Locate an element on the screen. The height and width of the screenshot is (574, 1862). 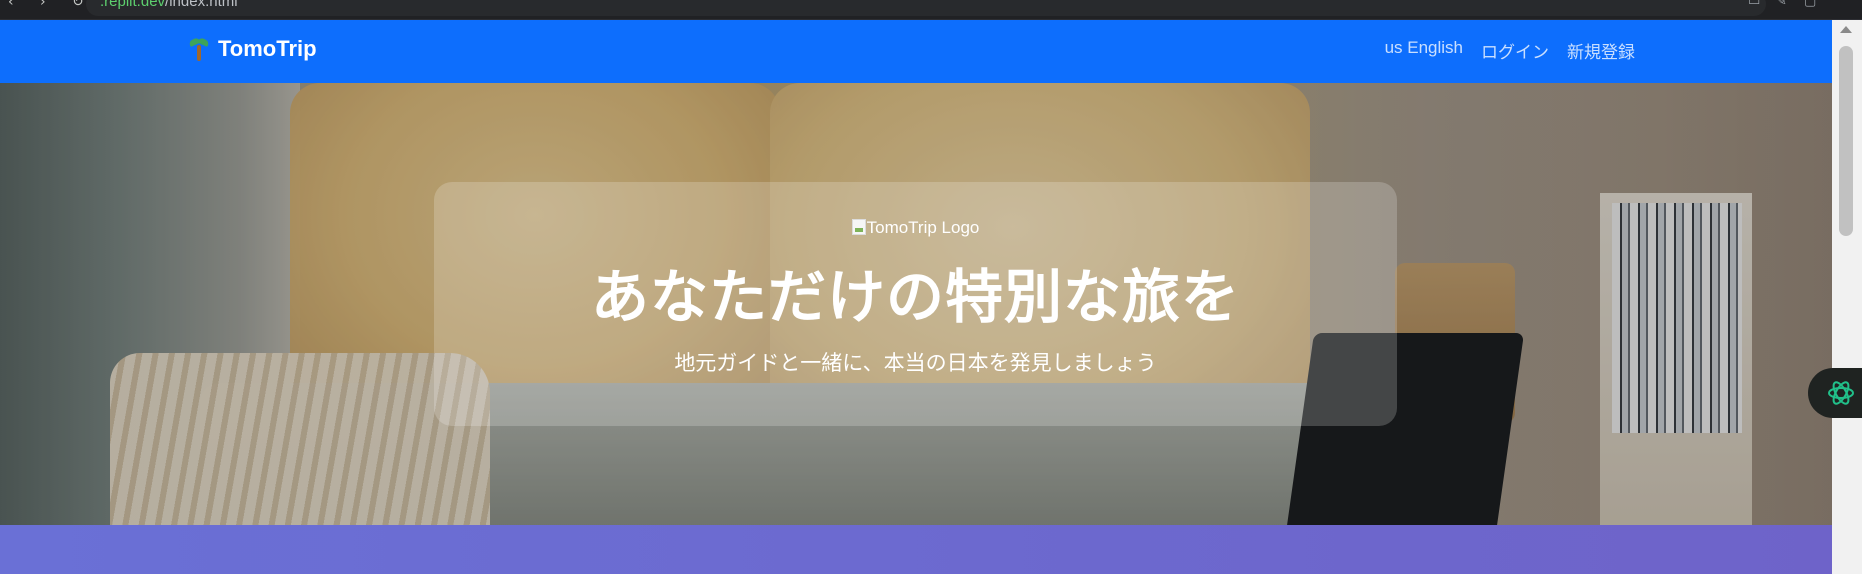
scroll-thumb is located at coordinates (1846, 141).